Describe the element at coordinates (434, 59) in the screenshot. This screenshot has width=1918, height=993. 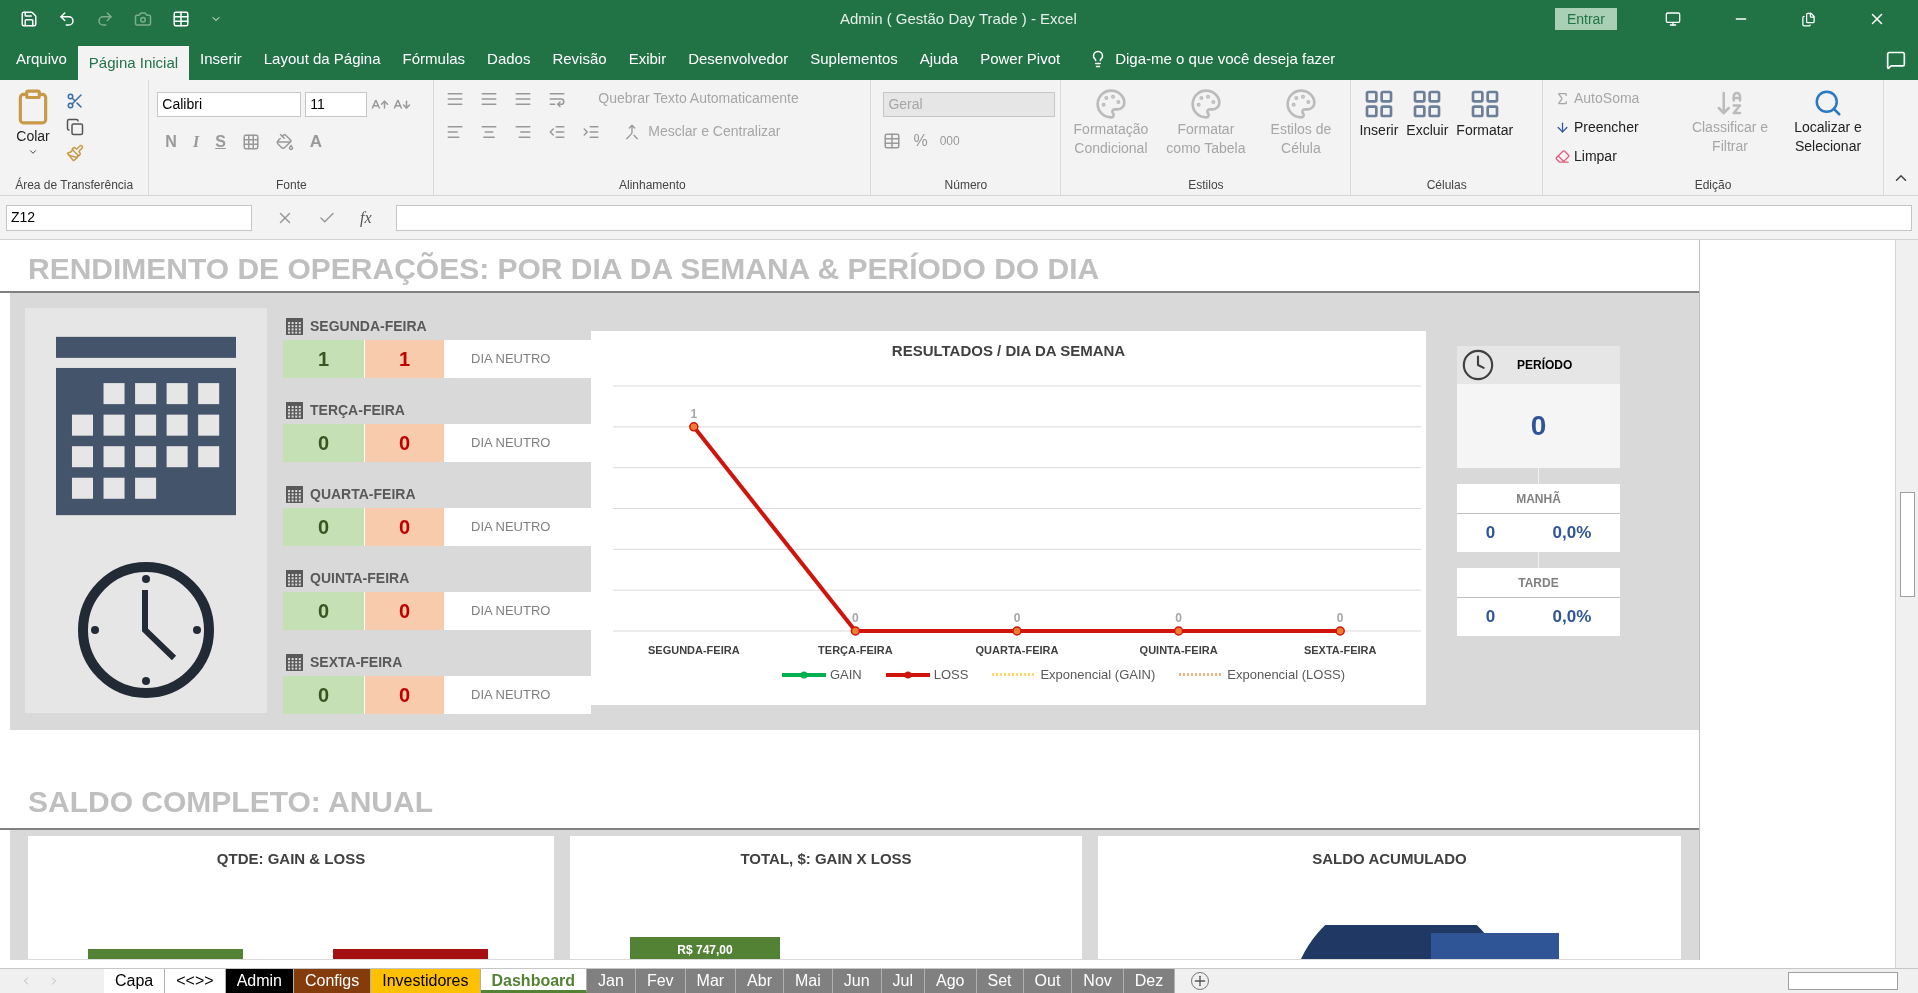
I see `ribbon-tab: Fórmulas` at that location.